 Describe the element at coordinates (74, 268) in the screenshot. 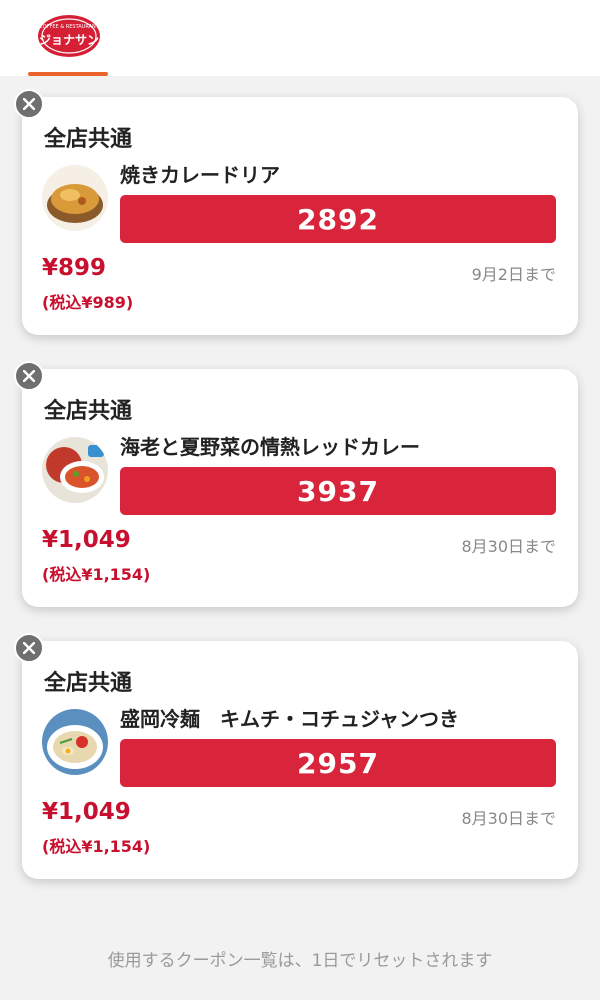

I see `price: ¥899` at that location.